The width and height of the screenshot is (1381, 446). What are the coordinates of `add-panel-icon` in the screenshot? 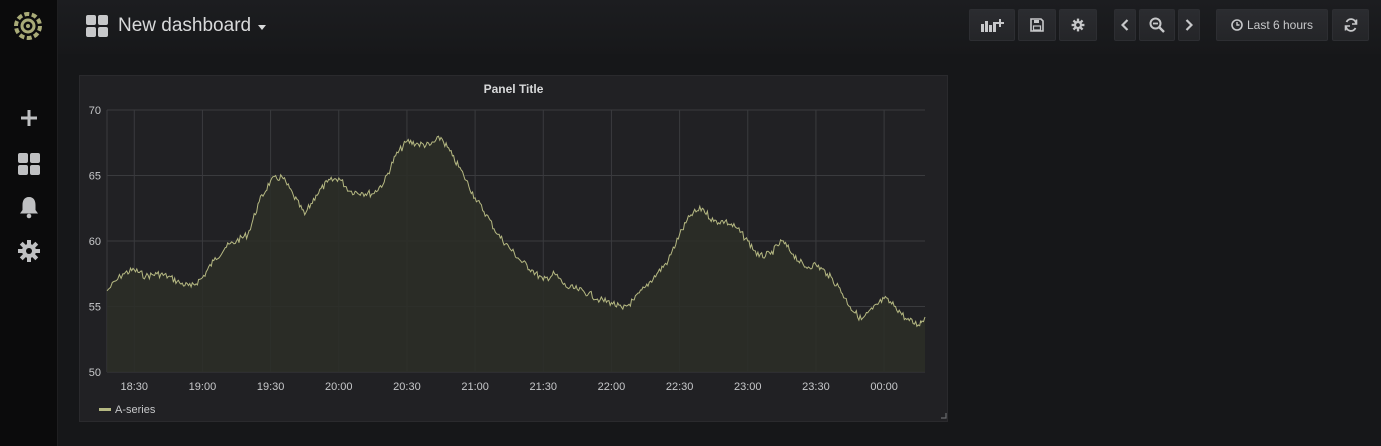 It's located at (992, 25).